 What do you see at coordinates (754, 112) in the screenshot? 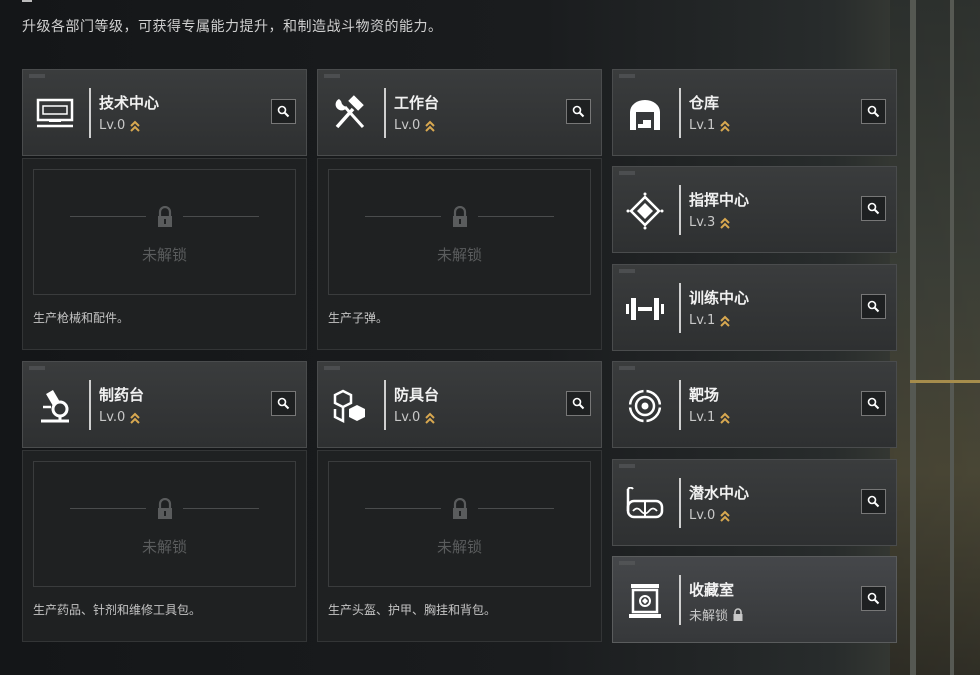
I see `module-card-warehouse: 仓库 Lv.1` at bounding box center [754, 112].